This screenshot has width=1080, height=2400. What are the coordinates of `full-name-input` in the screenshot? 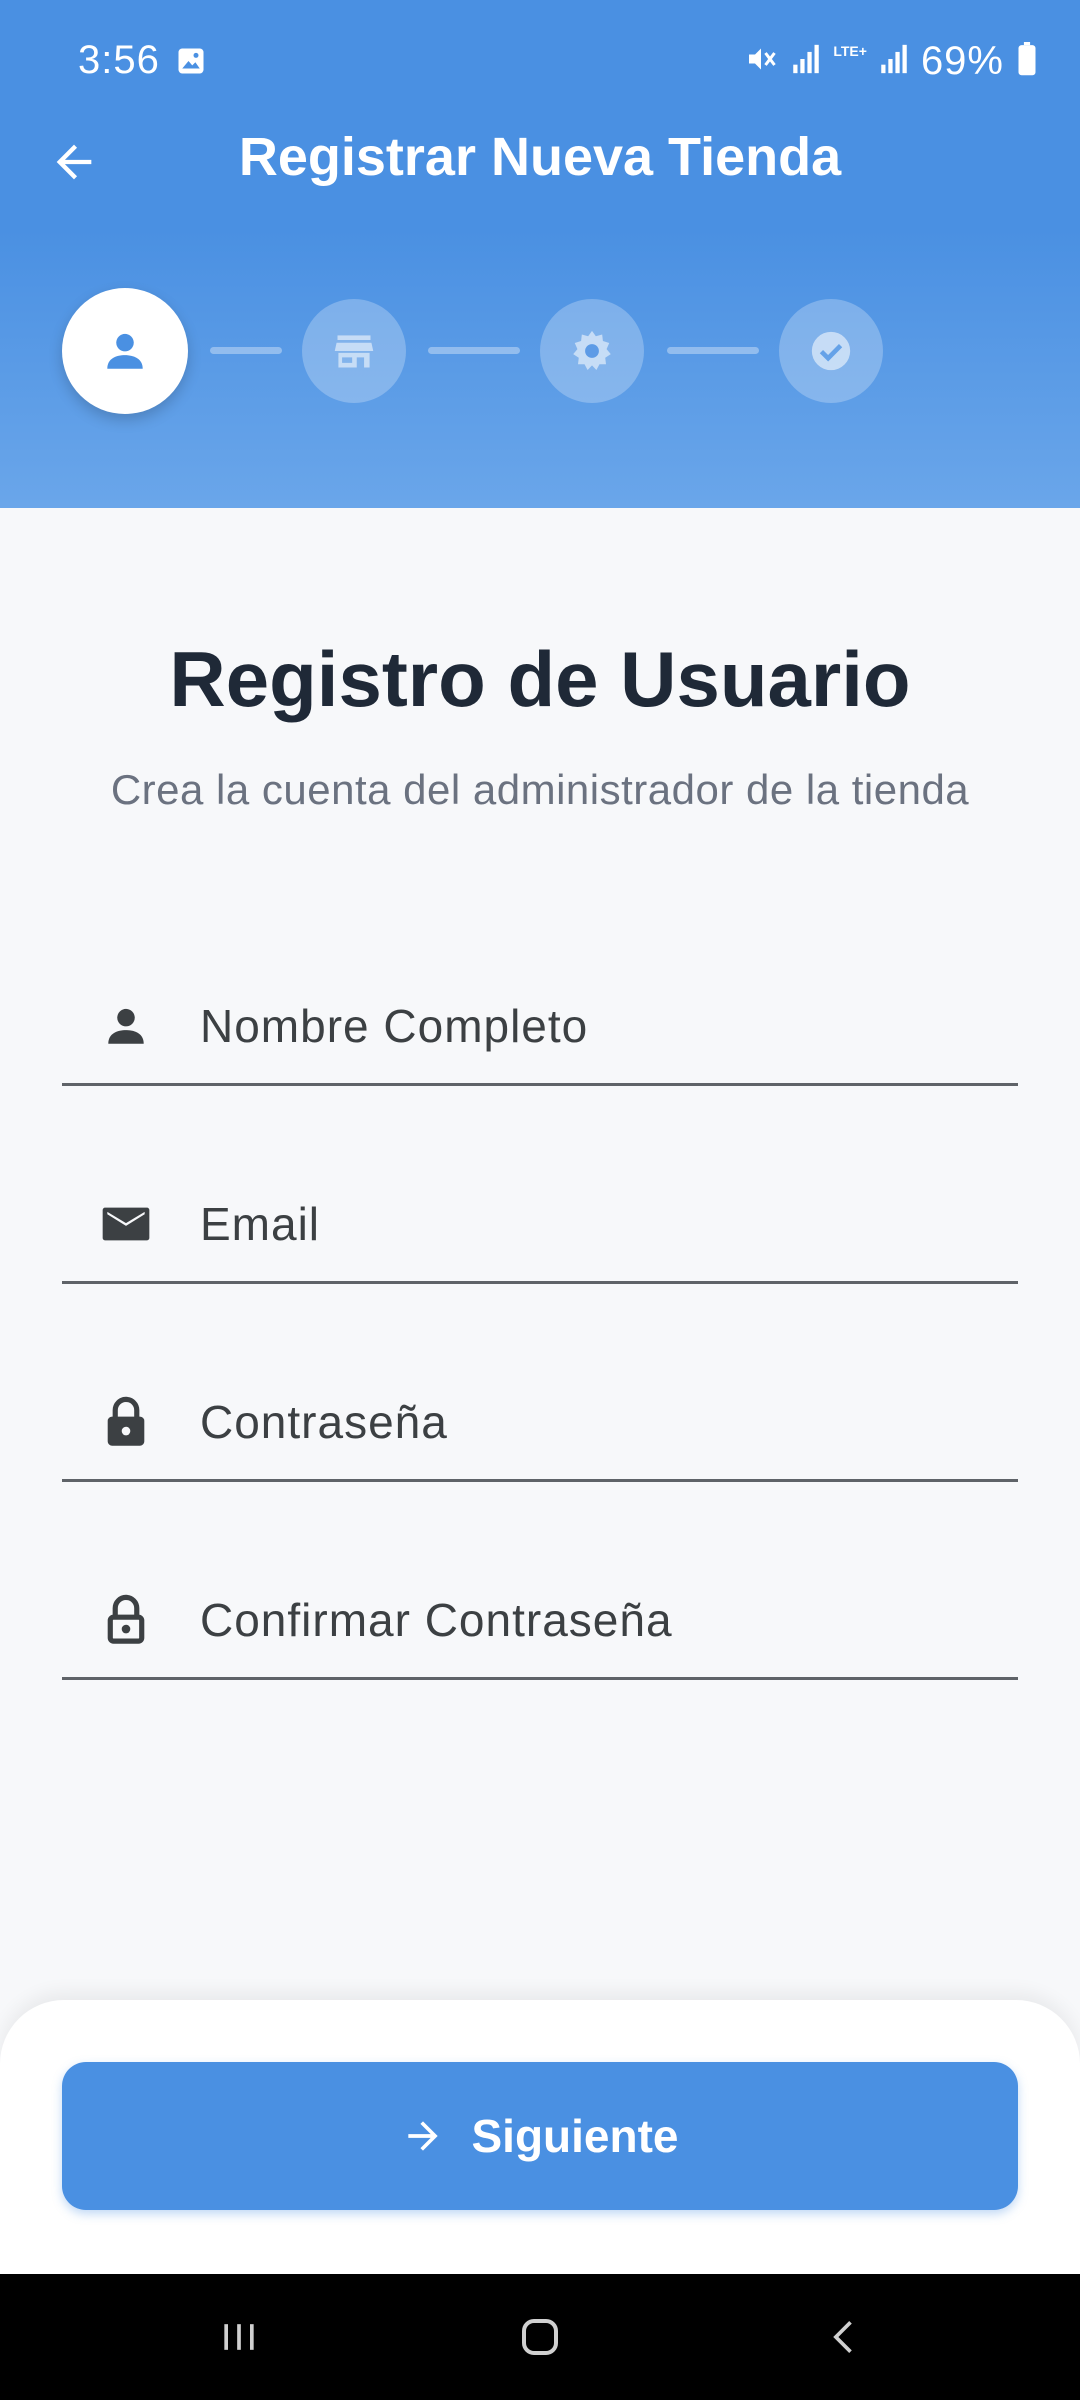 It's located at (595, 1026).